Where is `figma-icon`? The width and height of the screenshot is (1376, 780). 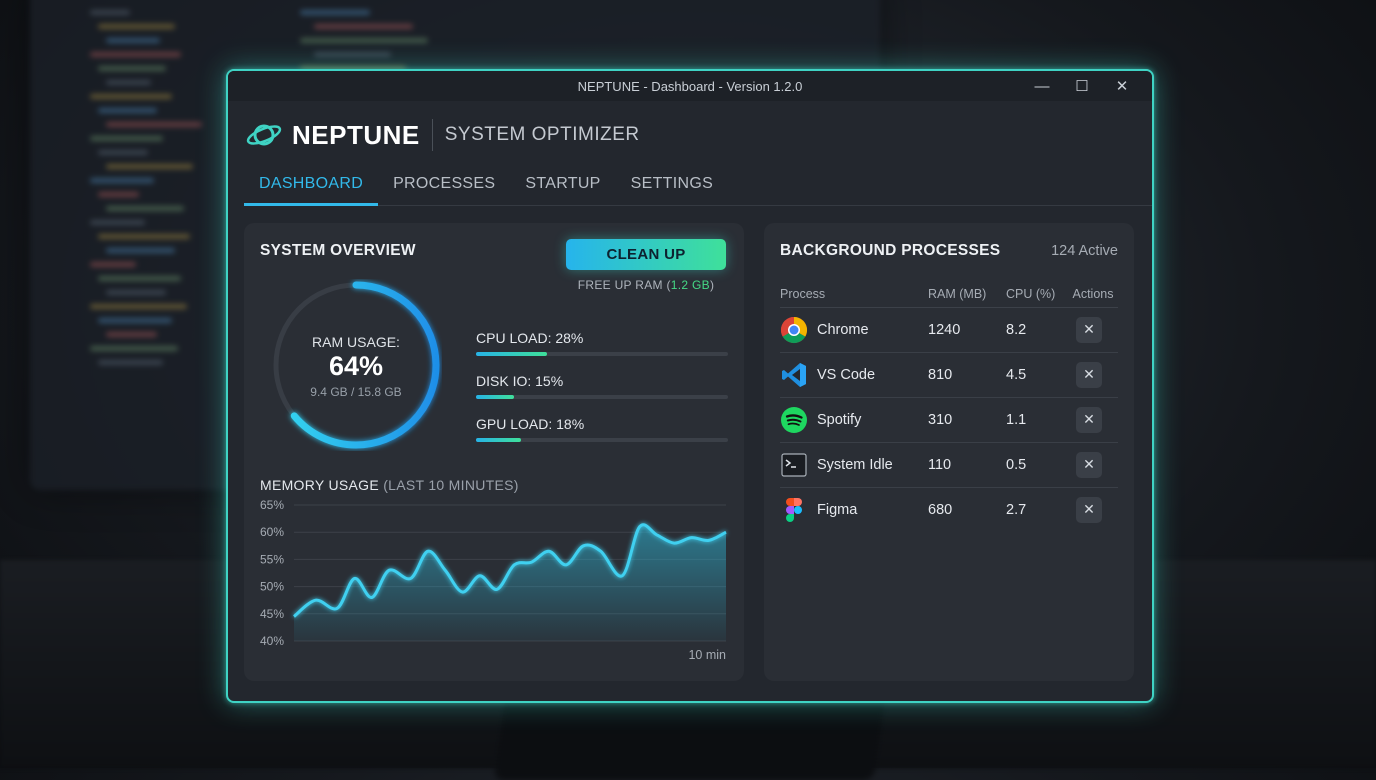
figma-icon is located at coordinates (794, 510).